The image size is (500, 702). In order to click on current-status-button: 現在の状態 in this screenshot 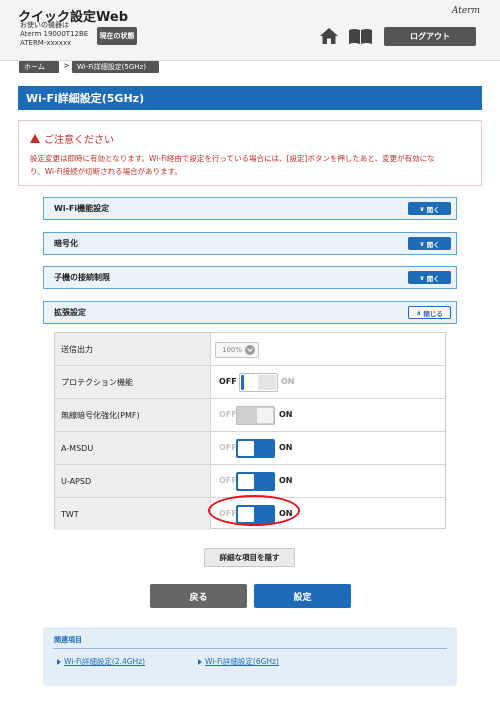, I will do `click(117, 36)`.